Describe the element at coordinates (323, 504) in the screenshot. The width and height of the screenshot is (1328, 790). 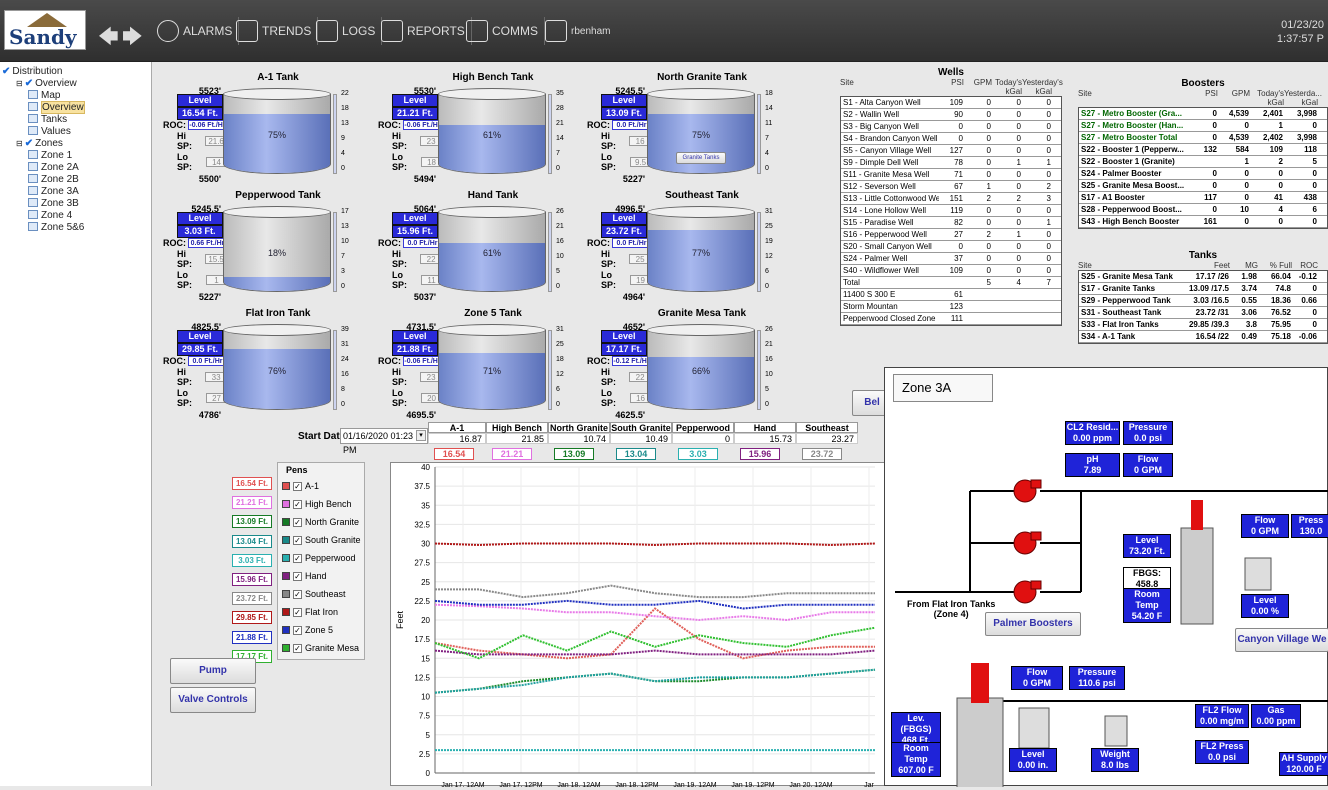
I see `pen-row: ✓ High Bench` at that location.